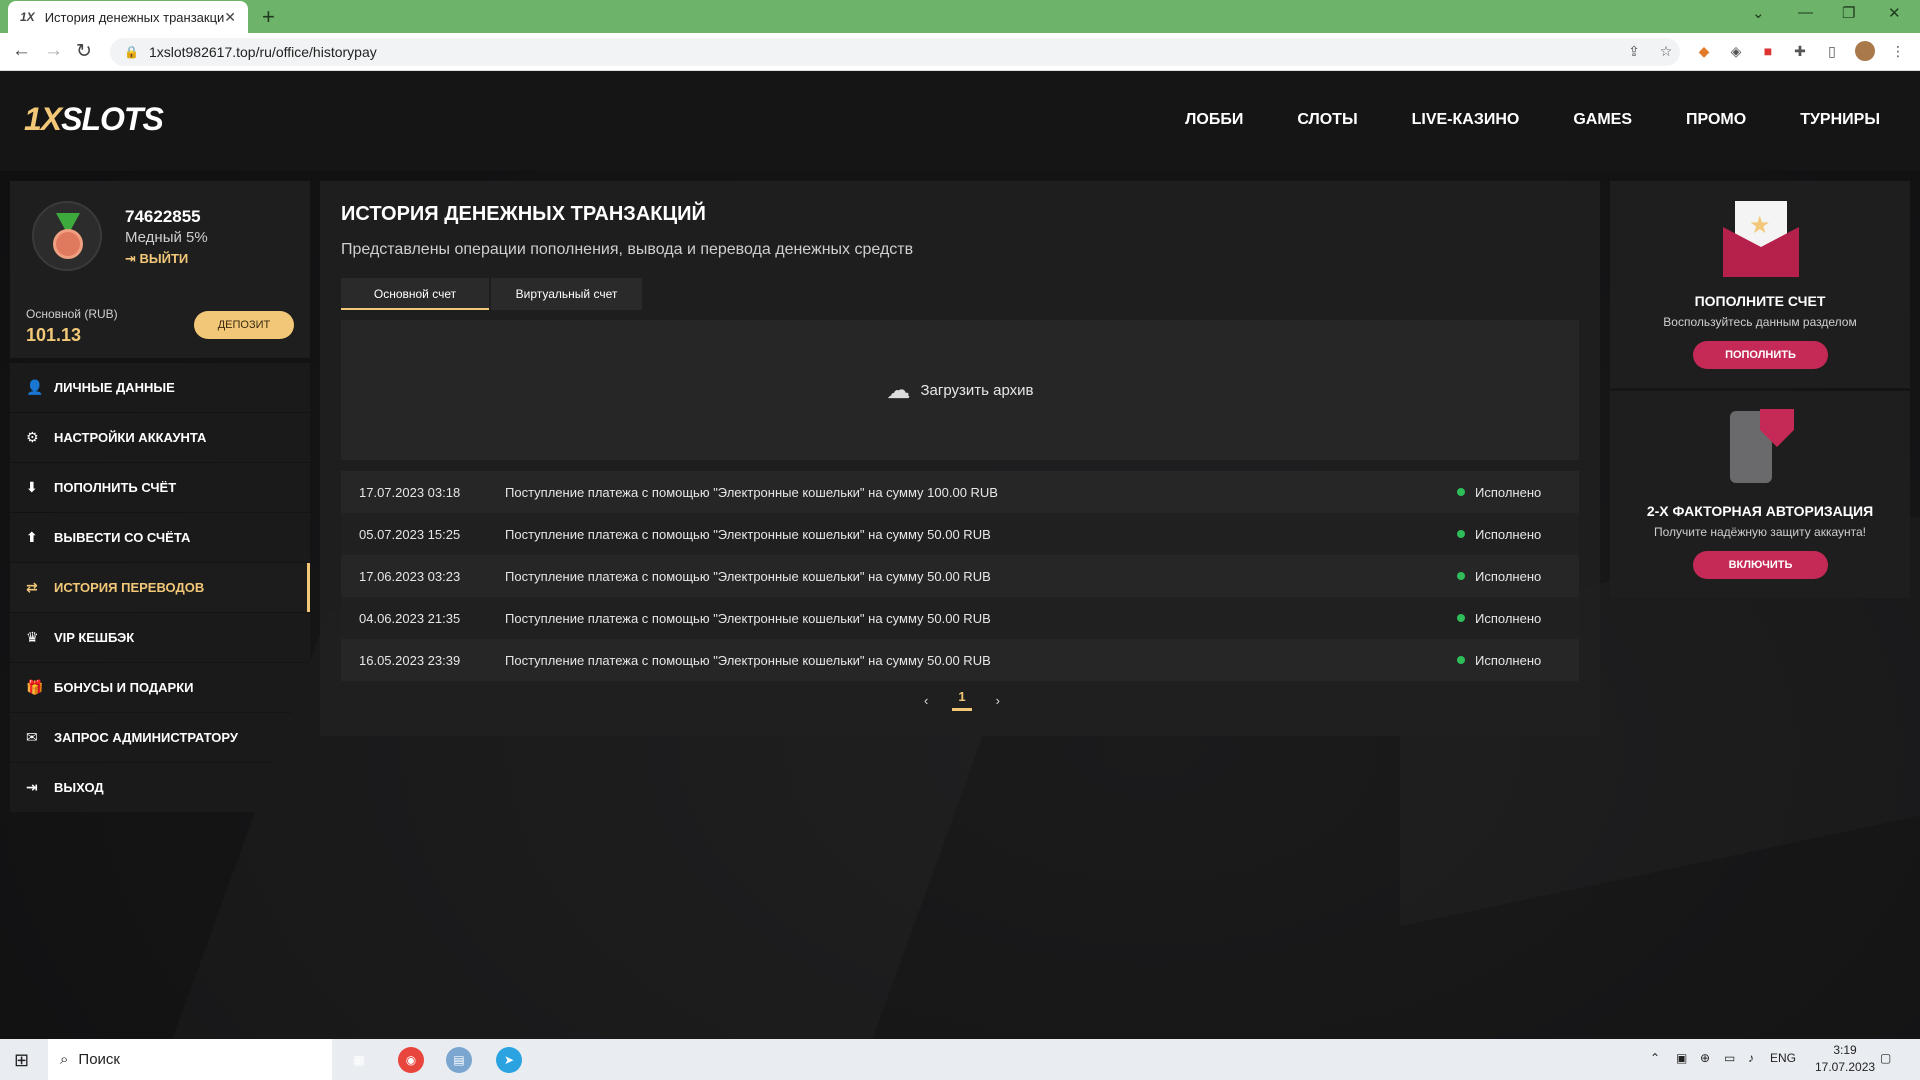  Describe the element at coordinates (132, 258) in the screenshot. I see `logout-icon: ⇥` at that location.